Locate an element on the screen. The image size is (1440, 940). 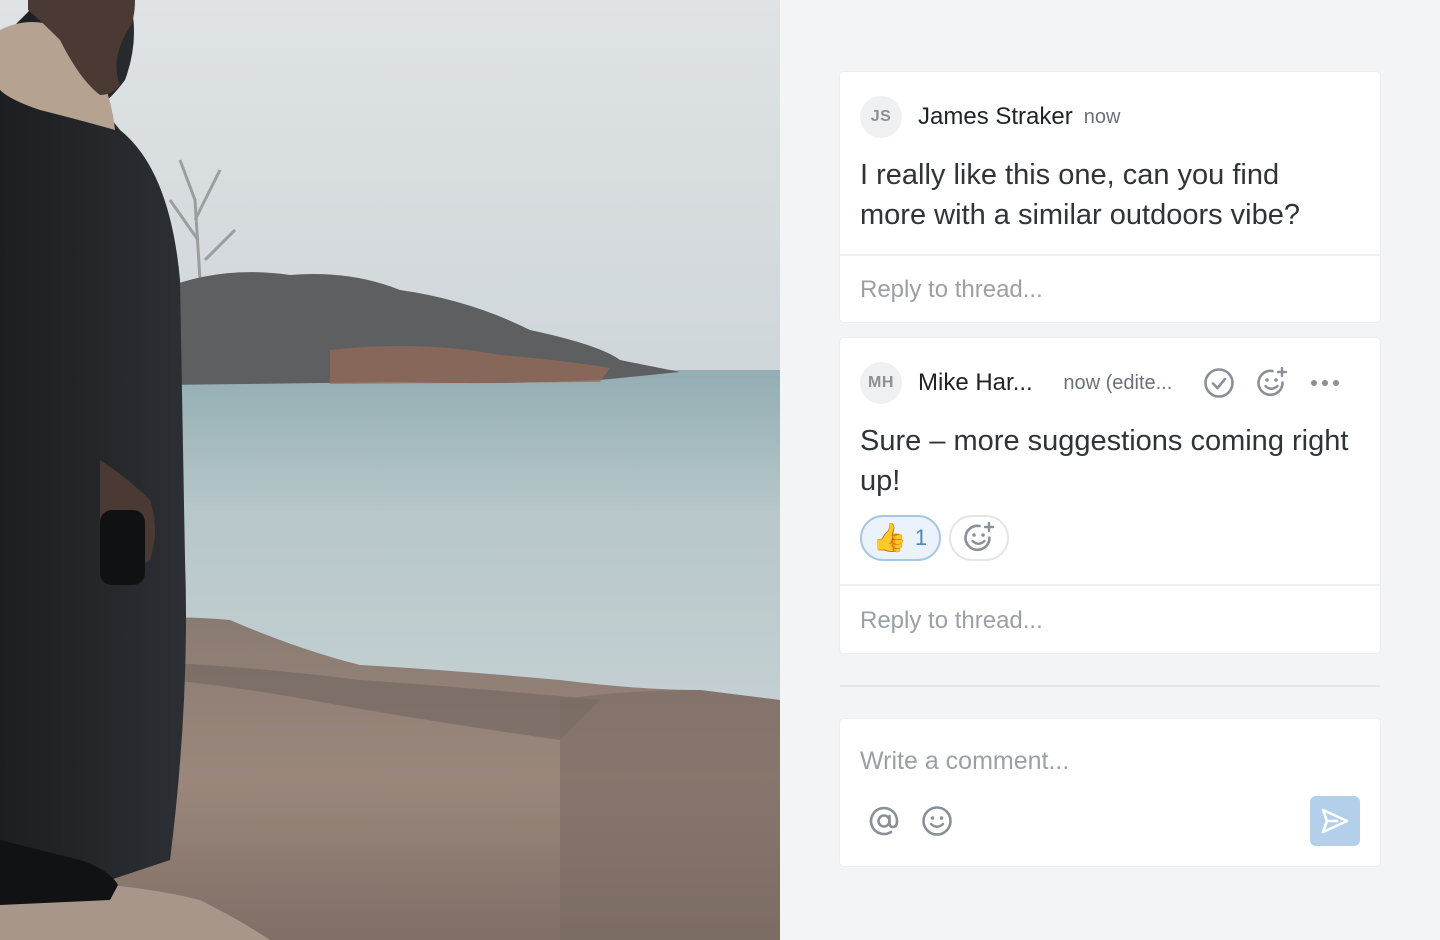
resolve-button is located at coordinates (1219, 383).